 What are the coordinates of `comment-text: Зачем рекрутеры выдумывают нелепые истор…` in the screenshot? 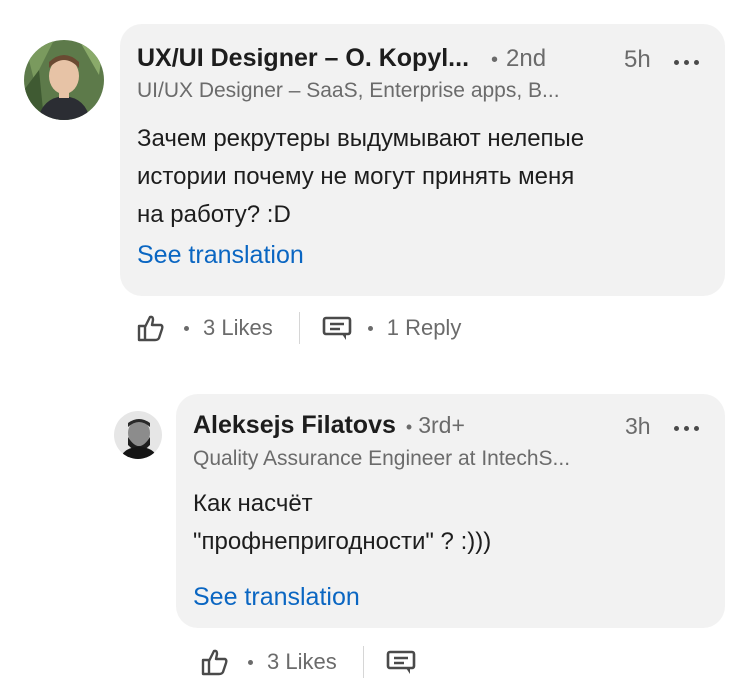 It's located at (360, 177).